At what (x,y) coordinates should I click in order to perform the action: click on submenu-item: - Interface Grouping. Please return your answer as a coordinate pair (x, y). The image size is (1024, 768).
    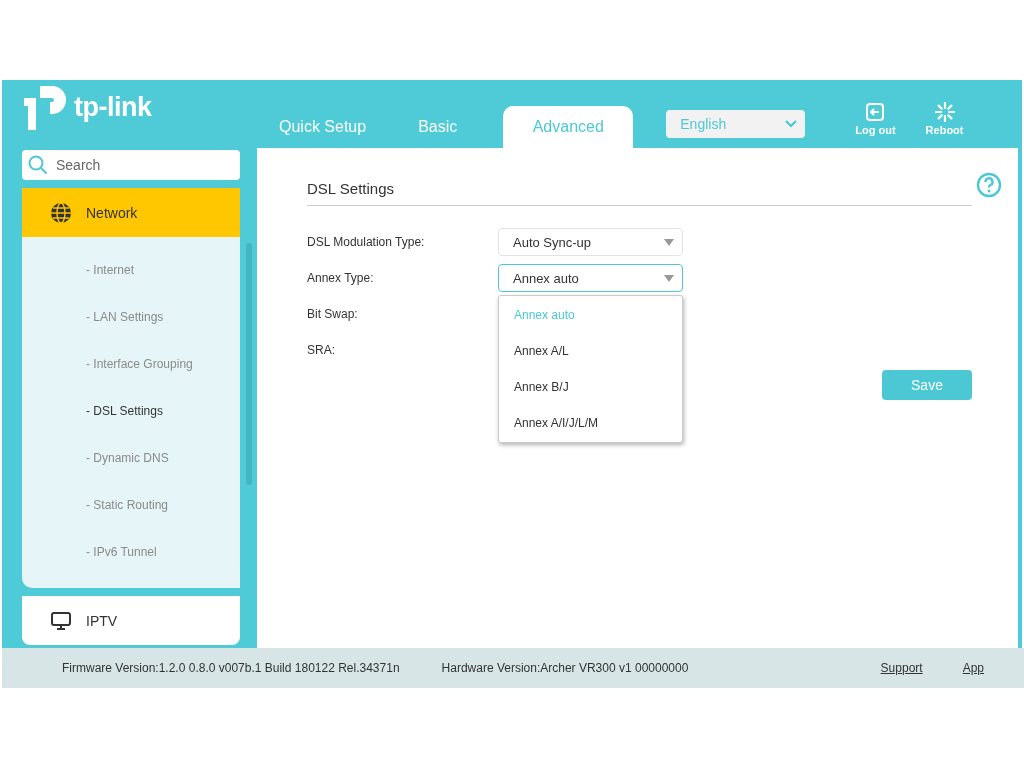
    Looking at the image, I should click on (131, 364).